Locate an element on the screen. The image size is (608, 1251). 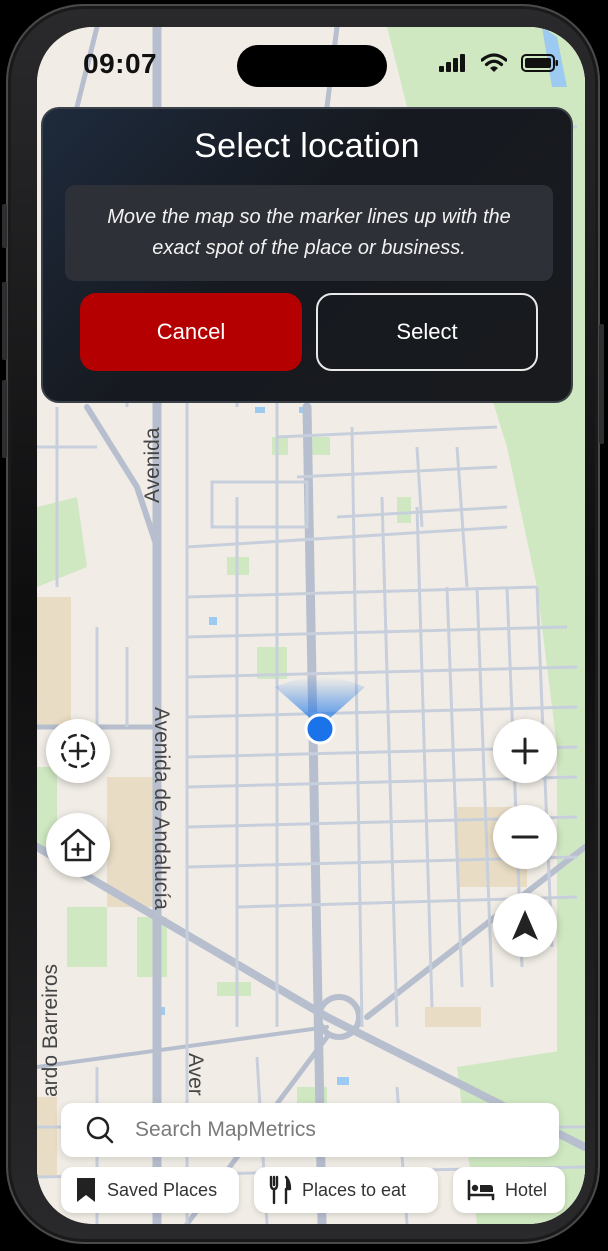
select-button: Select is located at coordinates (427, 332).